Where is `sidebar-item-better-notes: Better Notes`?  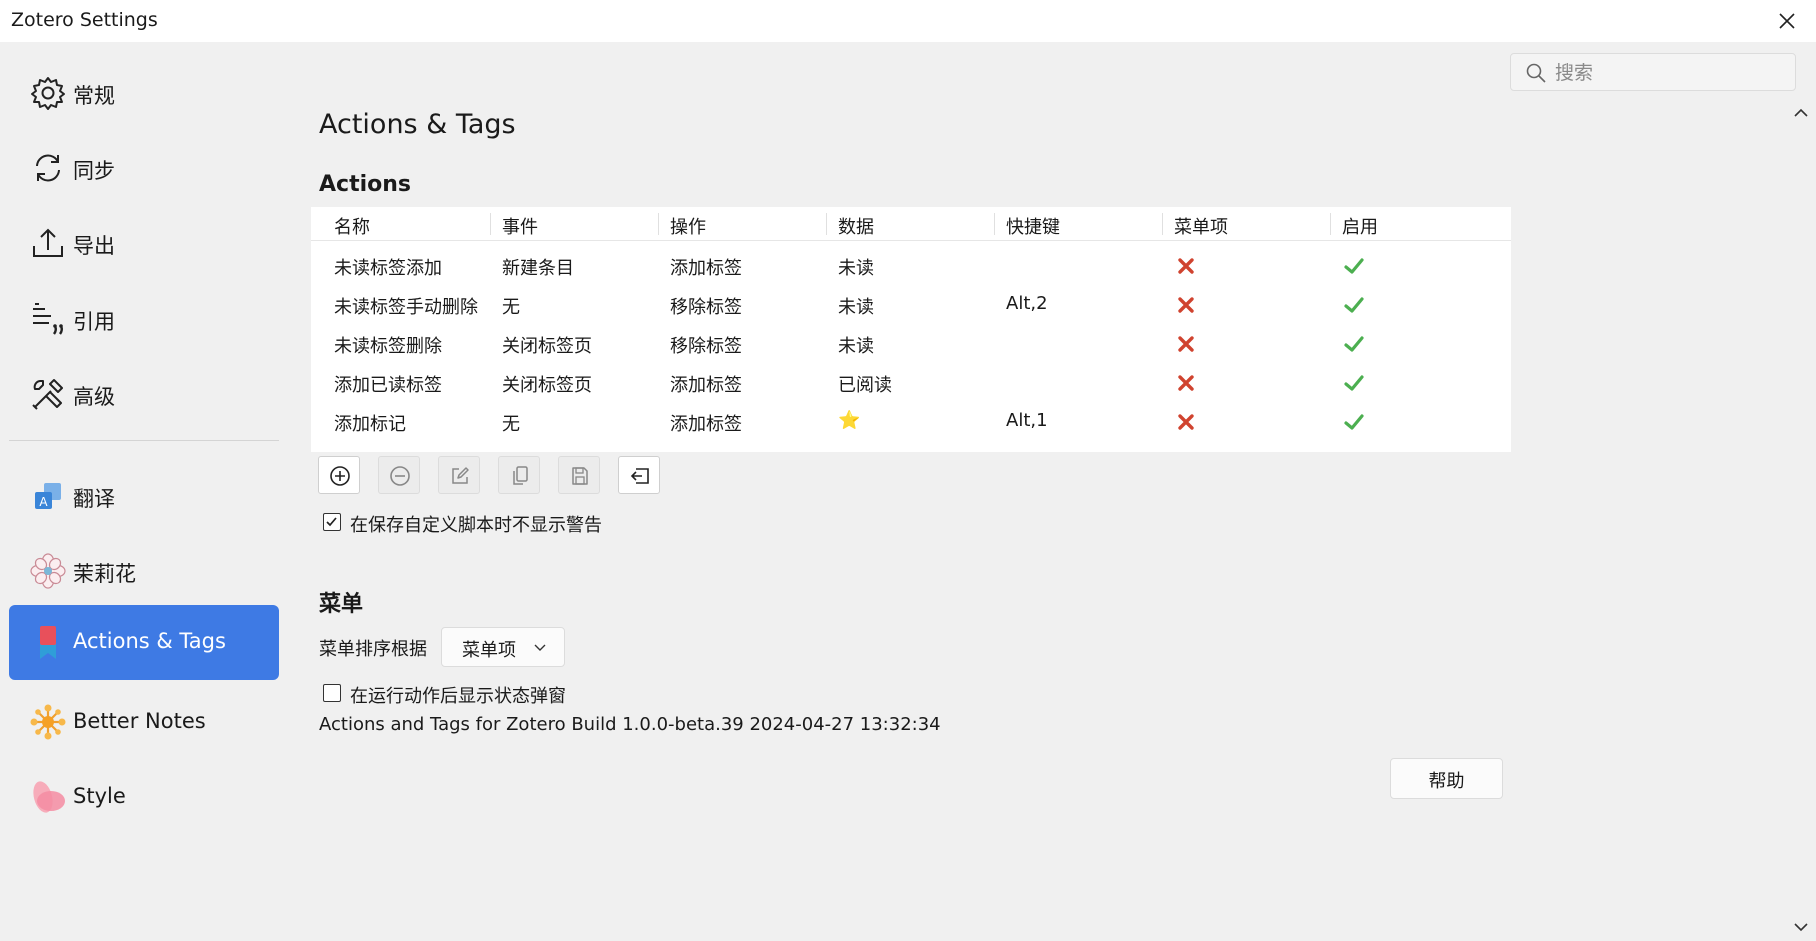 sidebar-item-better-notes: Better Notes is located at coordinates (144, 722).